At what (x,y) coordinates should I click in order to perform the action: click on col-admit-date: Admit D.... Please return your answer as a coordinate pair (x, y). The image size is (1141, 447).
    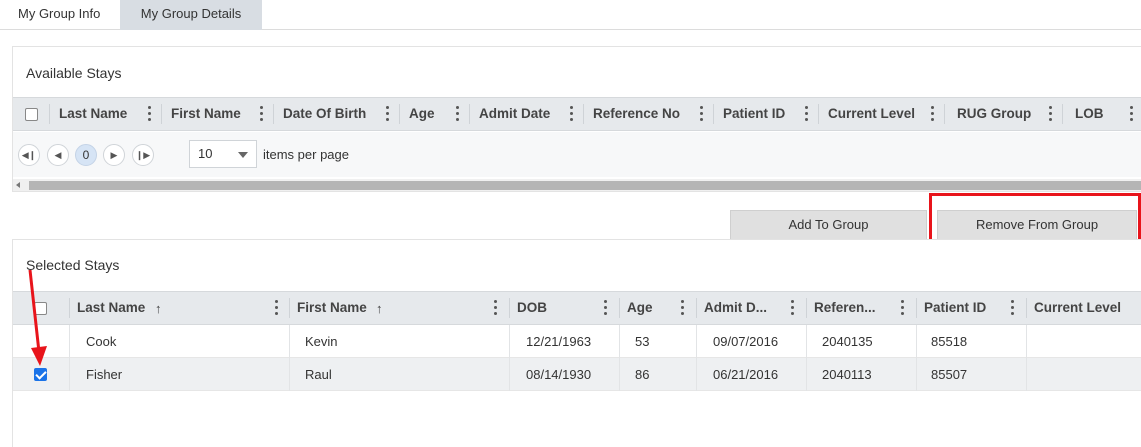
    Looking at the image, I should click on (750, 308).